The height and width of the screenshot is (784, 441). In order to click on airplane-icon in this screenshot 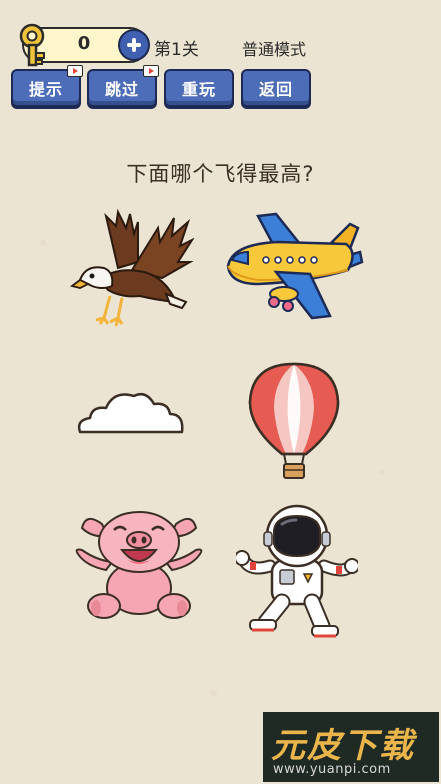, I will do `click(295, 266)`.